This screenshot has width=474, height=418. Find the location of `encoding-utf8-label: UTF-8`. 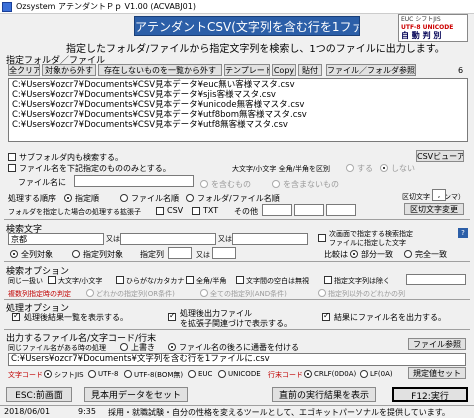

encoding-utf8-label: UTF-8 is located at coordinates (108, 374).